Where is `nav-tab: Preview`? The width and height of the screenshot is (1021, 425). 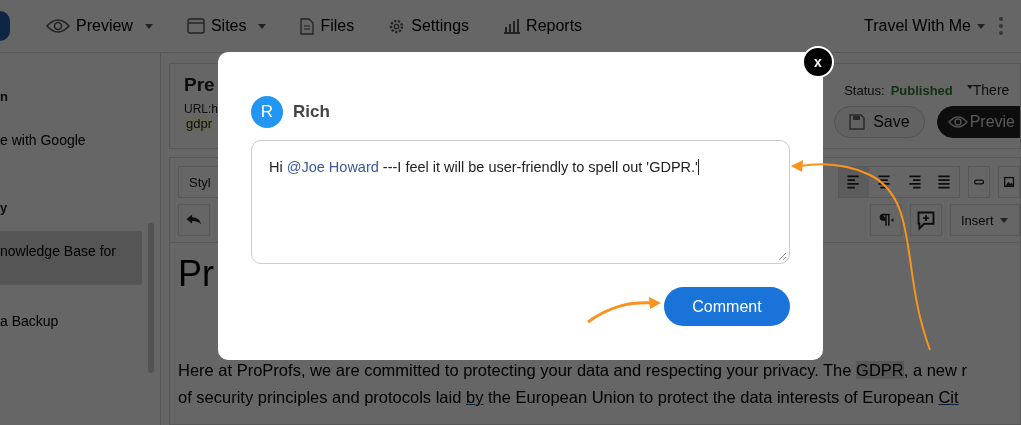
nav-tab: Preview is located at coordinates (99, 26).